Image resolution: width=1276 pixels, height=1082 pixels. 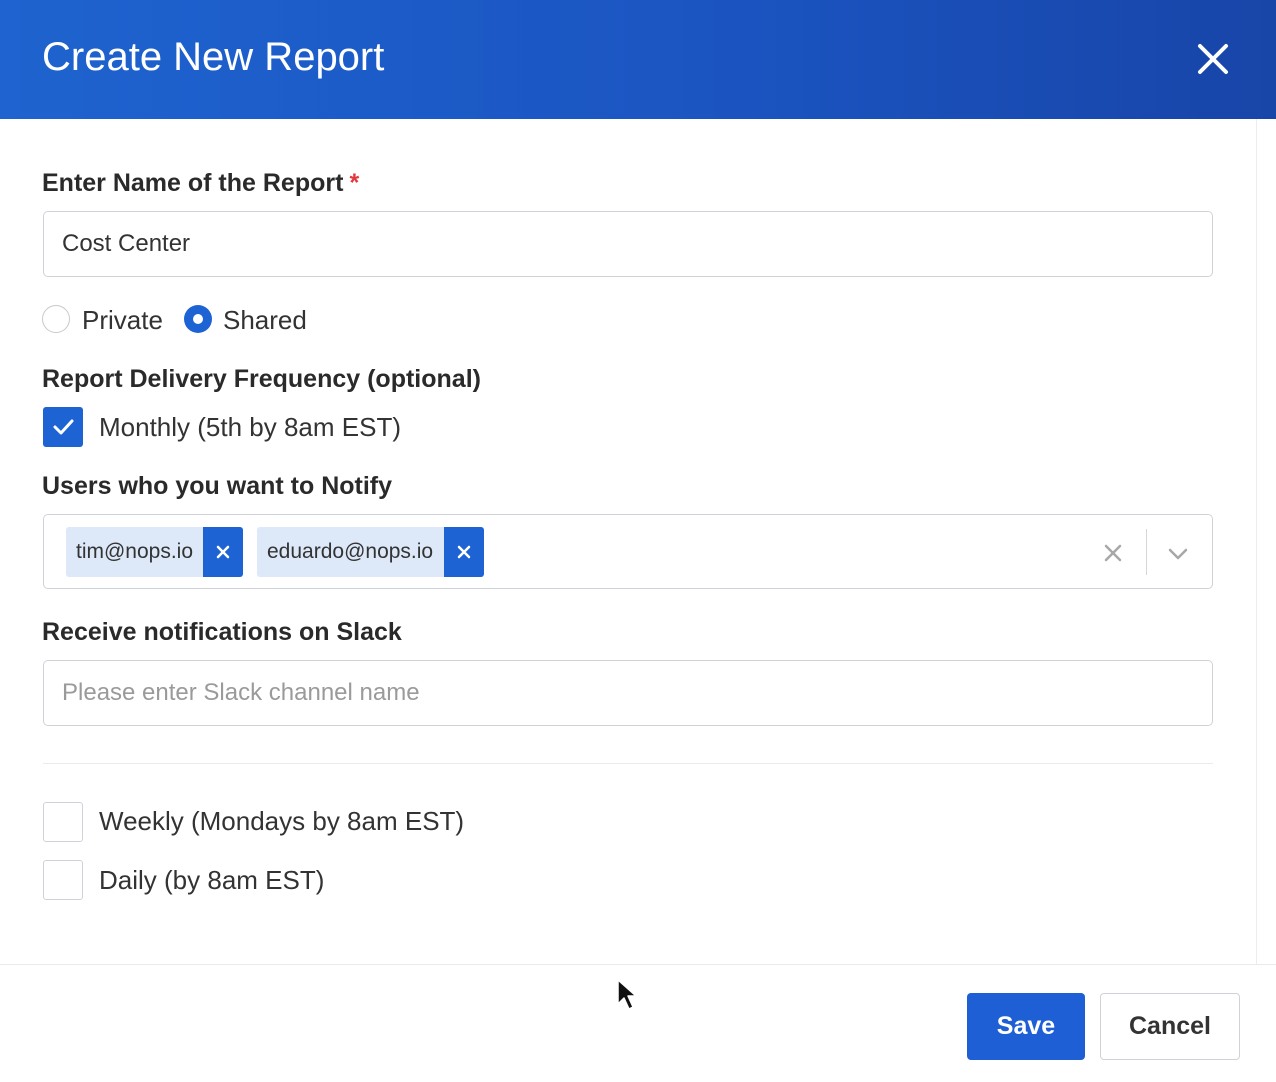 I want to click on report-name-label: Enter Name of the Report *, so click(x=200, y=183).